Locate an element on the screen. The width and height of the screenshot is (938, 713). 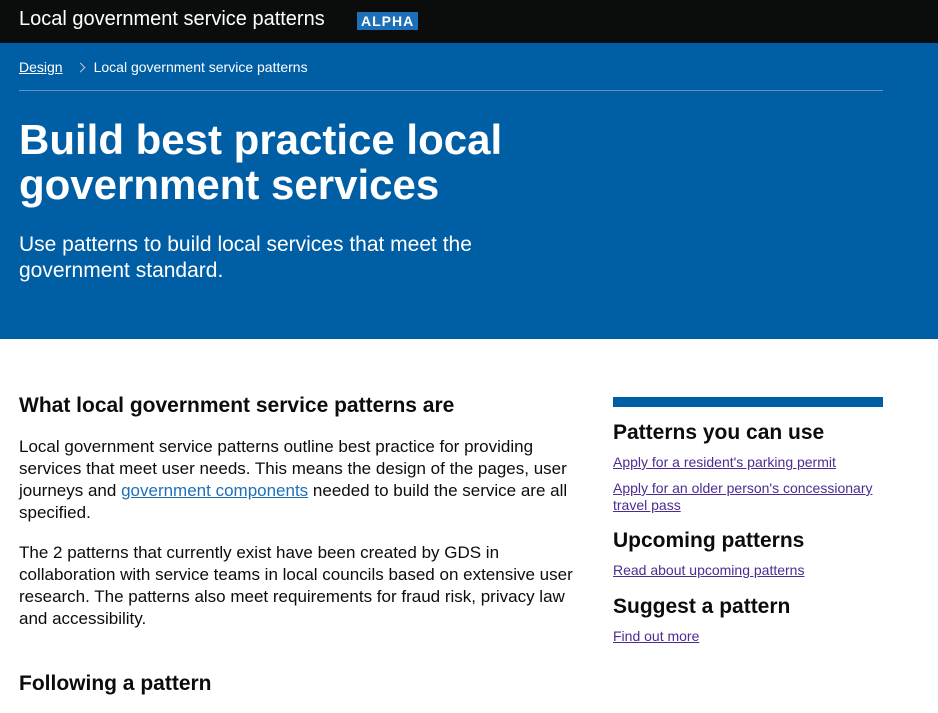
find-out-more-link: Find out more is located at coordinates (748, 636).